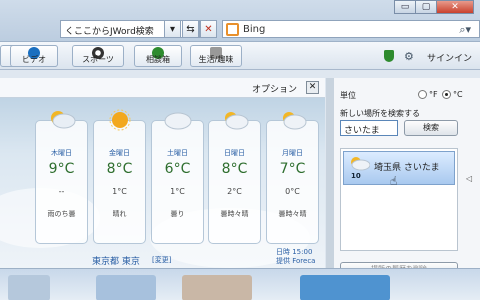 The image size is (480, 300). What do you see at coordinates (274, 88) in the screenshot?
I see `options-link: オプション` at bounding box center [274, 88].